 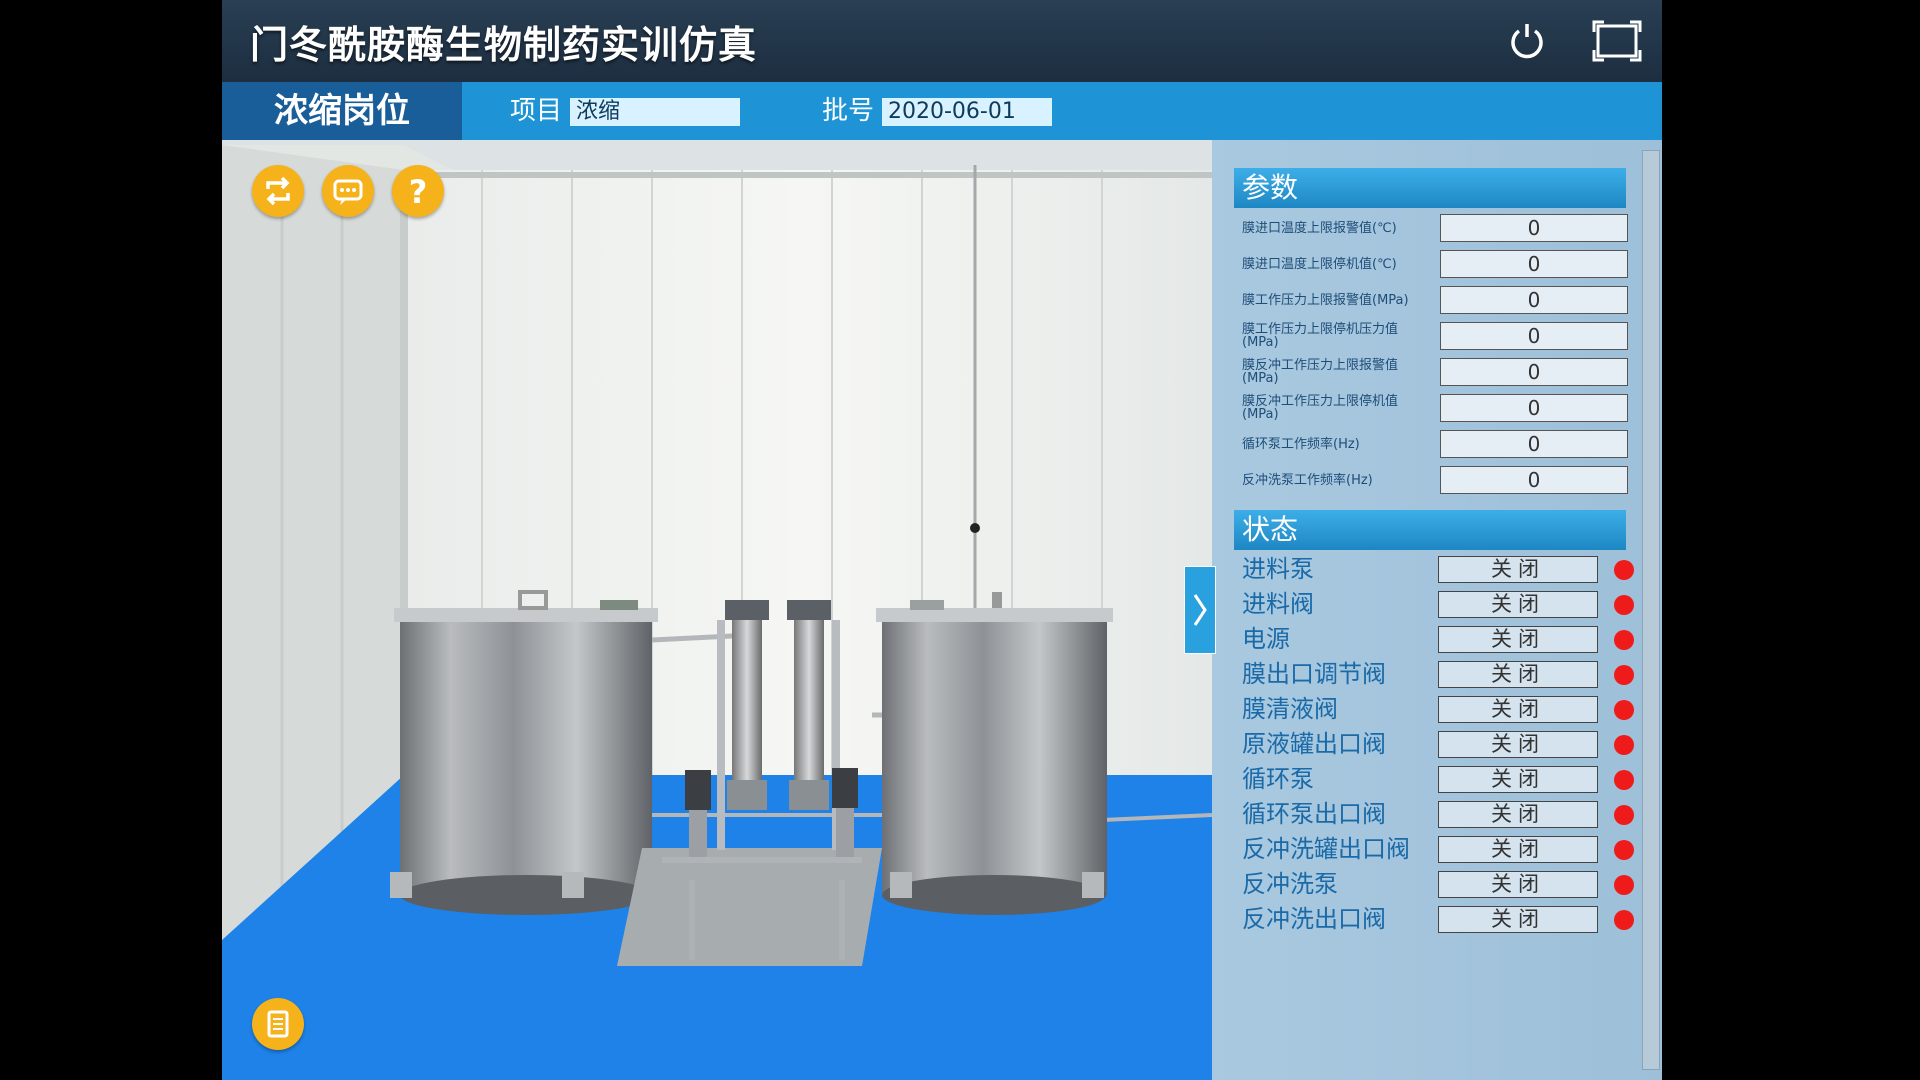 What do you see at coordinates (1434, 228) in the screenshot?
I see `param-row: 膜进口温度上限报警值(℃) 0` at bounding box center [1434, 228].